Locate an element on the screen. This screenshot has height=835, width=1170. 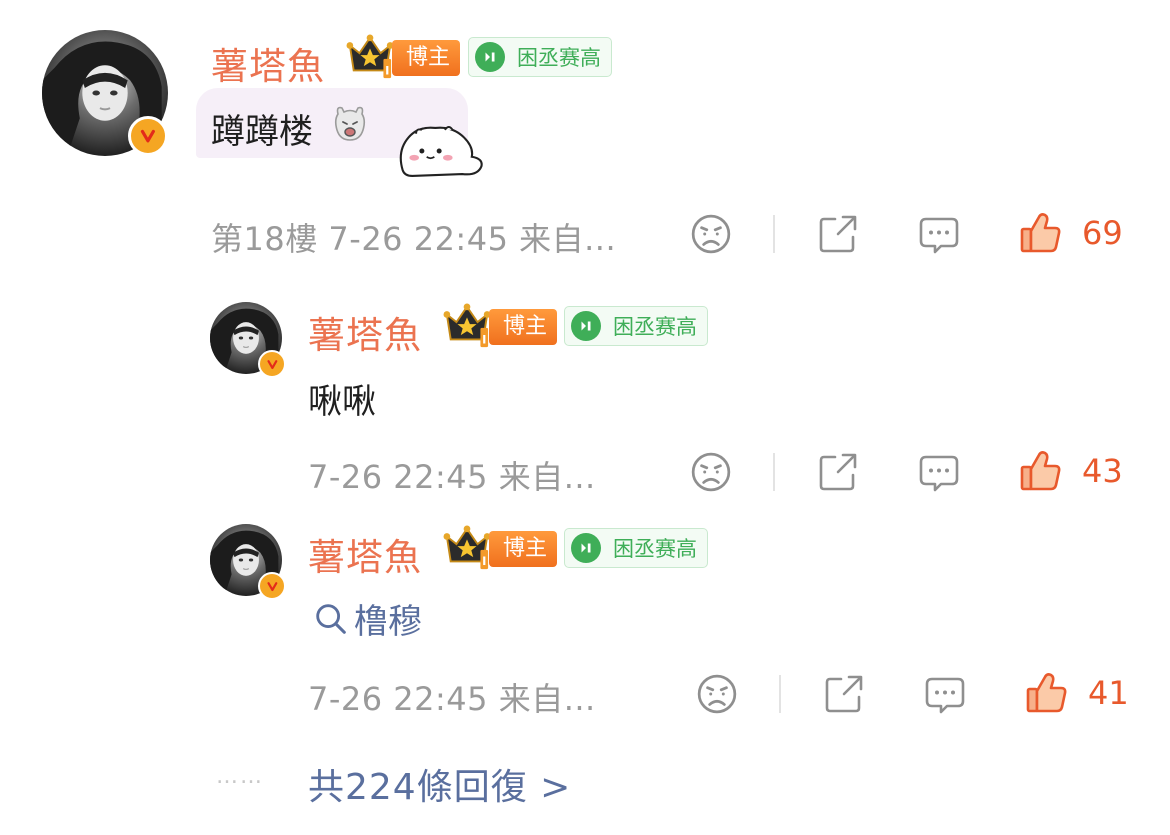
like-count: 43 is located at coordinates (1102, 471).